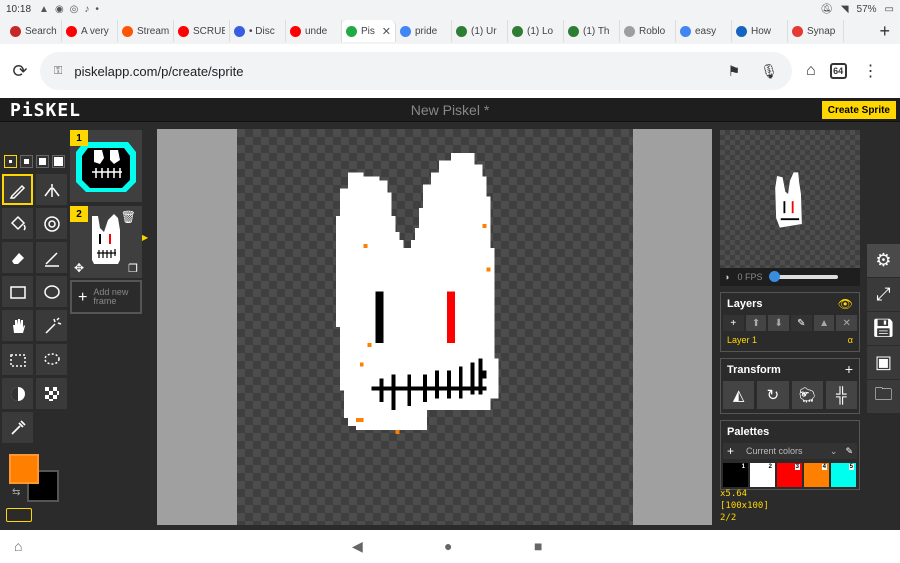 Image resolution: width=900 pixels, height=563 pixels. What do you see at coordinates (17, 257) in the screenshot?
I see `eraser-tool` at bounding box center [17, 257].